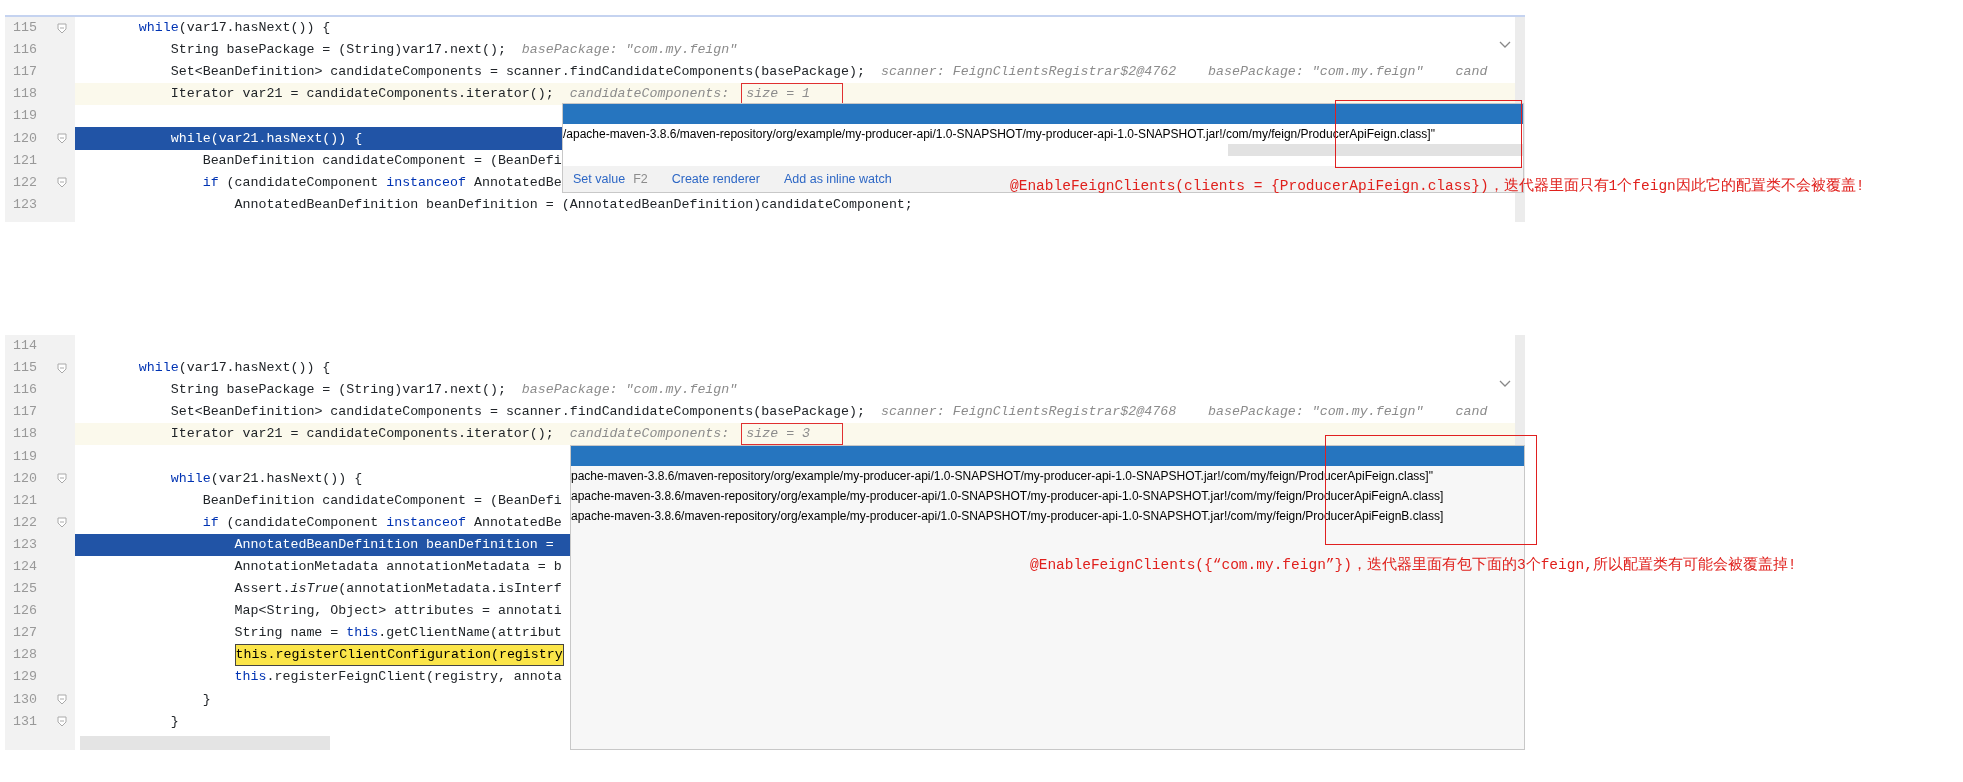 The height and width of the screenshot is (782, 1963). I want to click on line-number: 114, so click(25, 346).